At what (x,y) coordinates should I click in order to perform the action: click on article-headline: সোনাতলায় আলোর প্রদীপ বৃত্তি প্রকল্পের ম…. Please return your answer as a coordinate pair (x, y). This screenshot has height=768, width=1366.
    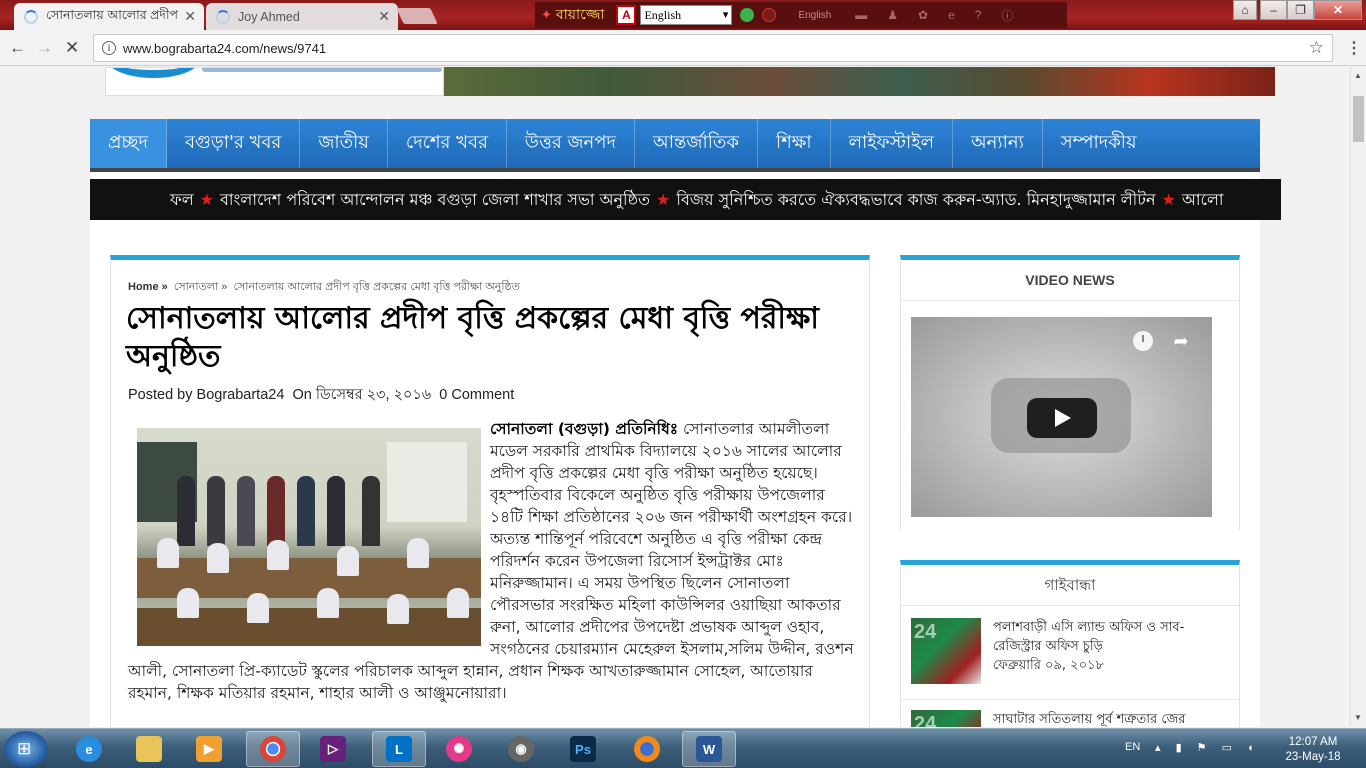
    Looking at the image, I should click on (472, 337).